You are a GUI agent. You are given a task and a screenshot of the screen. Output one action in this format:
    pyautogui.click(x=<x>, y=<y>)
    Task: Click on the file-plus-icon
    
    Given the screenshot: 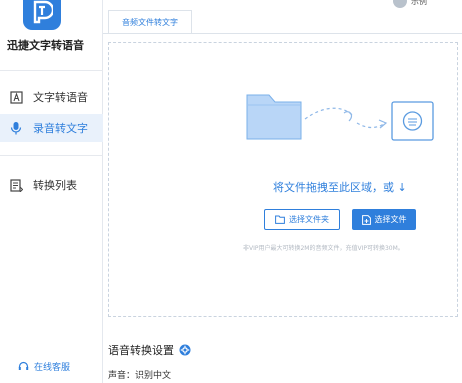 What is the action you would take?
    pyautogui.click(x=366, y=219)
    